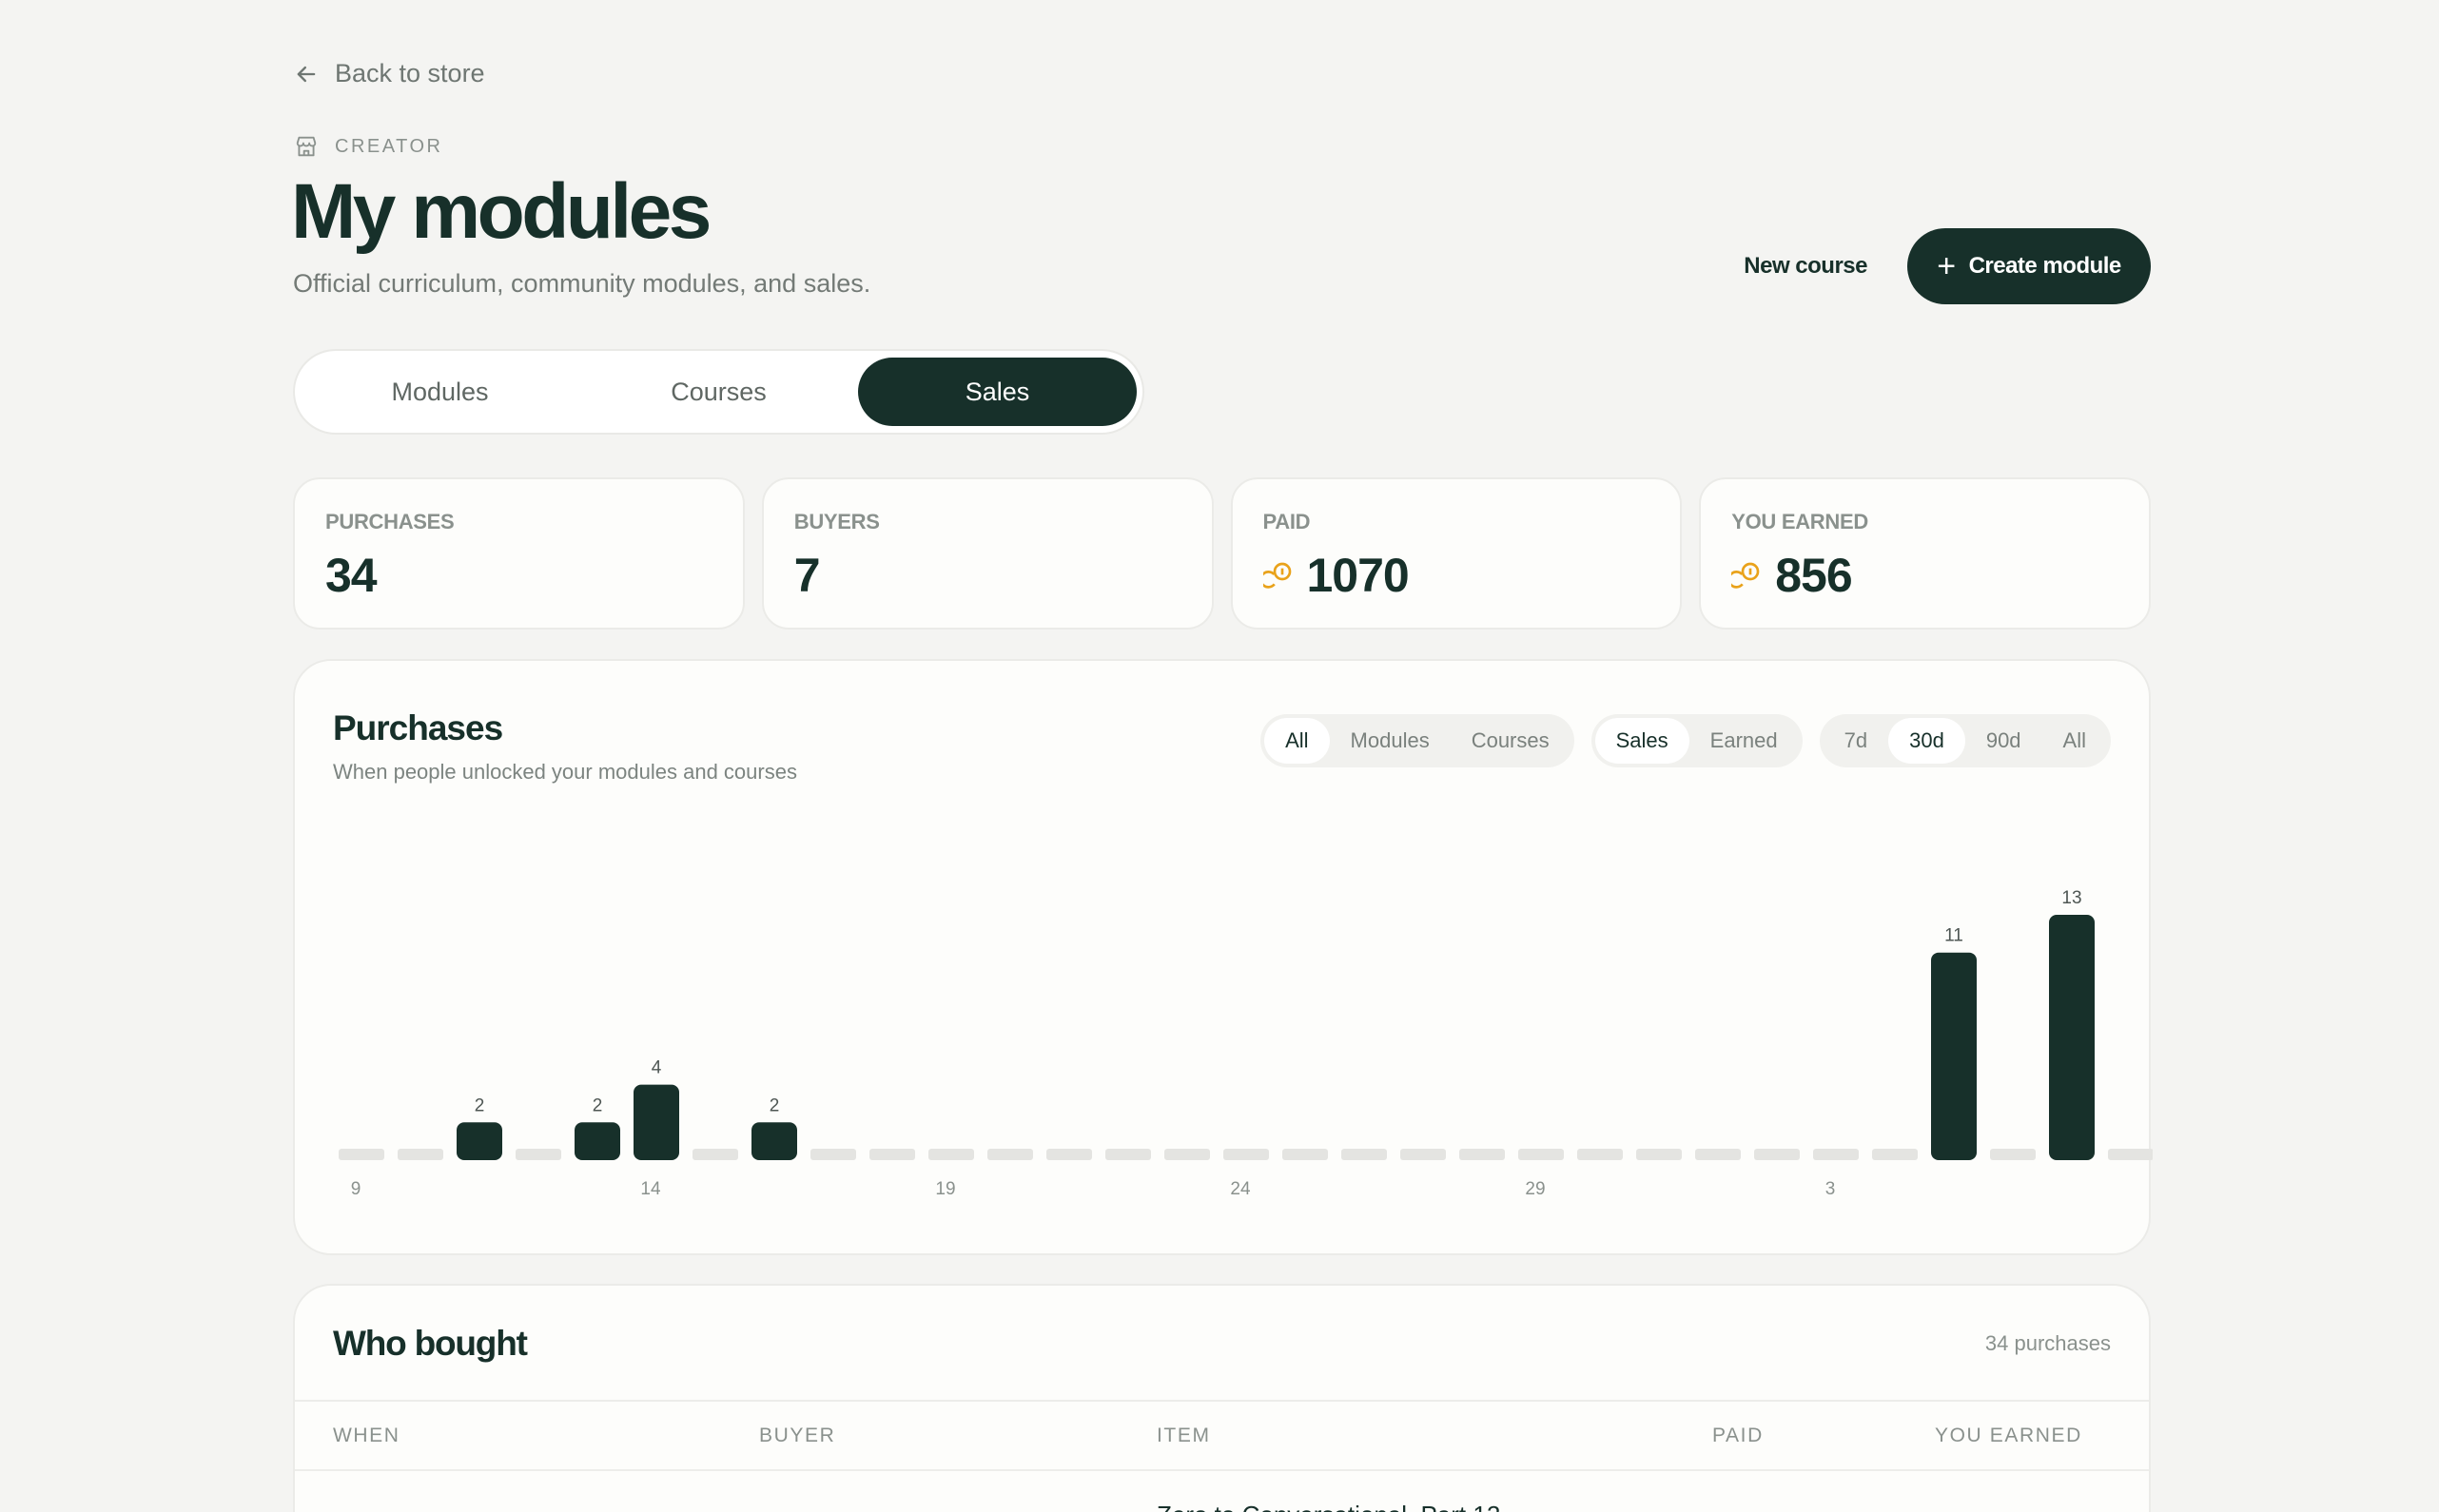 This screenshot has width=2439, height=1512. What do you see at coordinates (1535, 1189) in the screenshot?
I see `x-tick-label: 29` at bounding box center [1535, 1189].